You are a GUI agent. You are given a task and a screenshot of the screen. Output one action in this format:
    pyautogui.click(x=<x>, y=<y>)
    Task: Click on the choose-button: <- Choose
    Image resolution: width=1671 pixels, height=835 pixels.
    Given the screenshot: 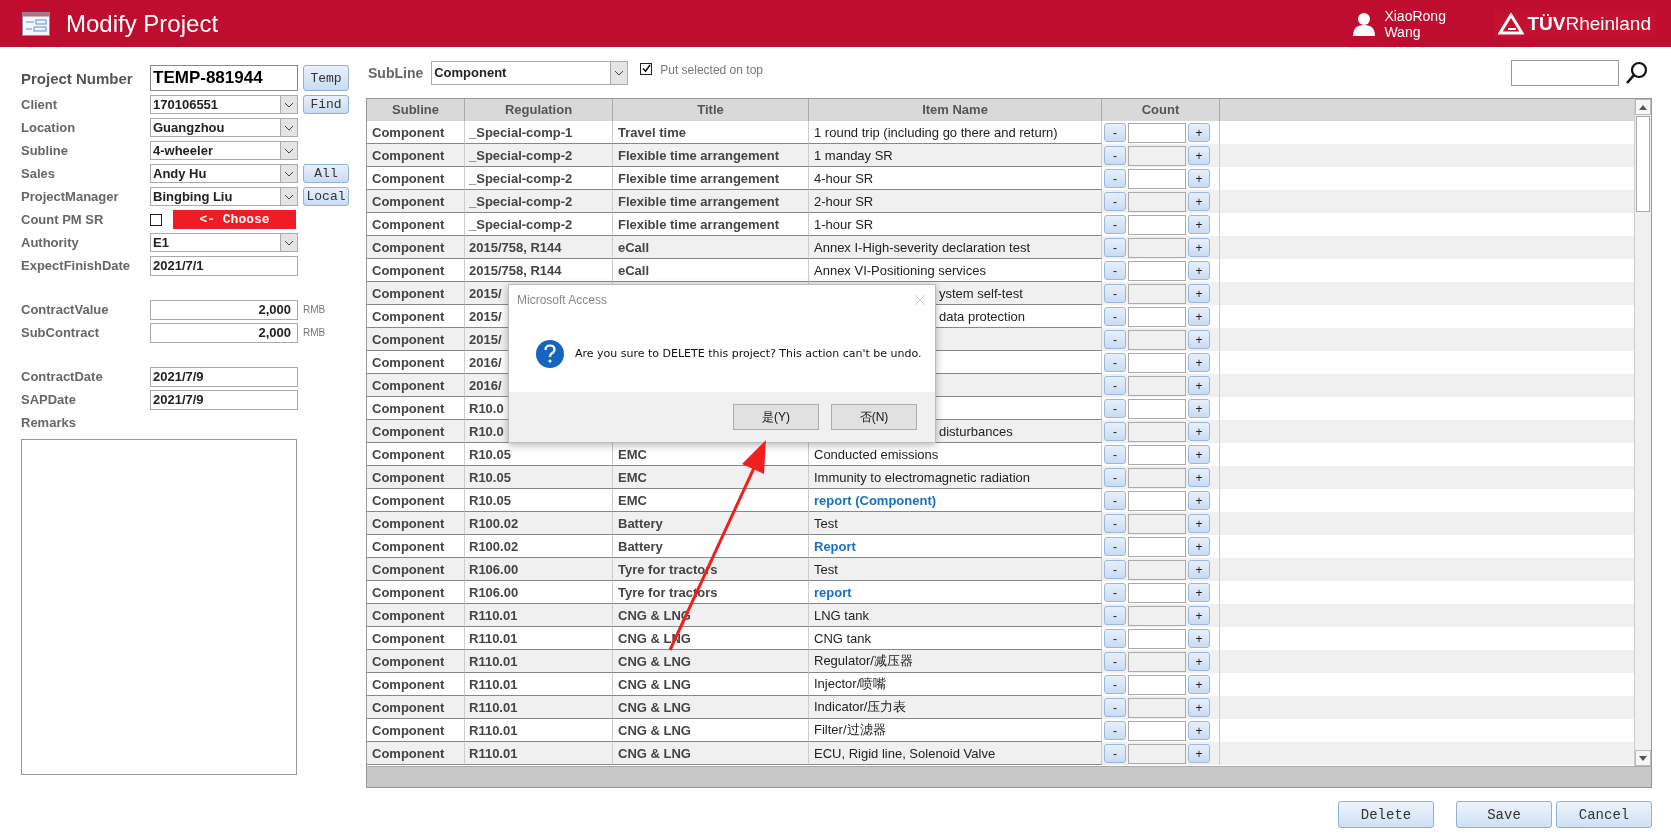 What is the action you would take?
    pyautogui.click(x=234, y=219)
    